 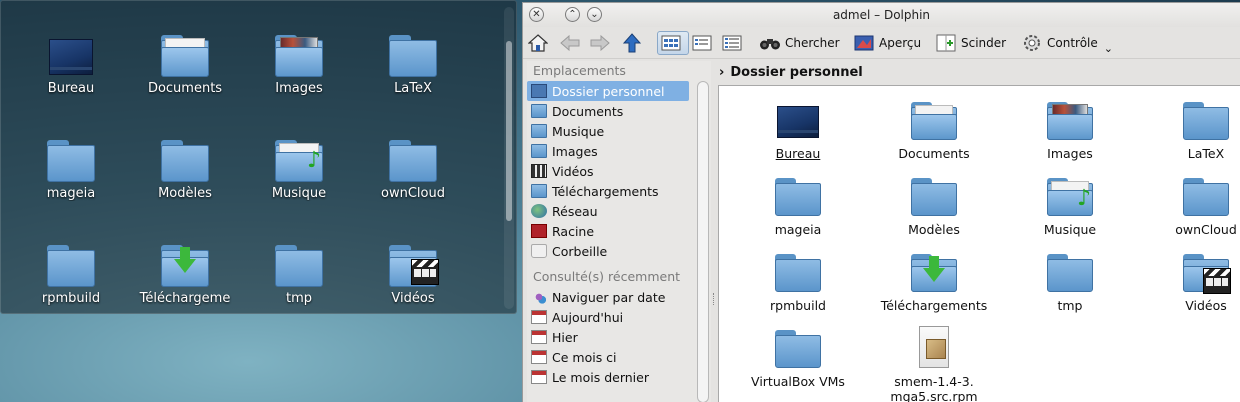 I want to click on places-item-videos: Vidéos, so click(x=619, y=171).